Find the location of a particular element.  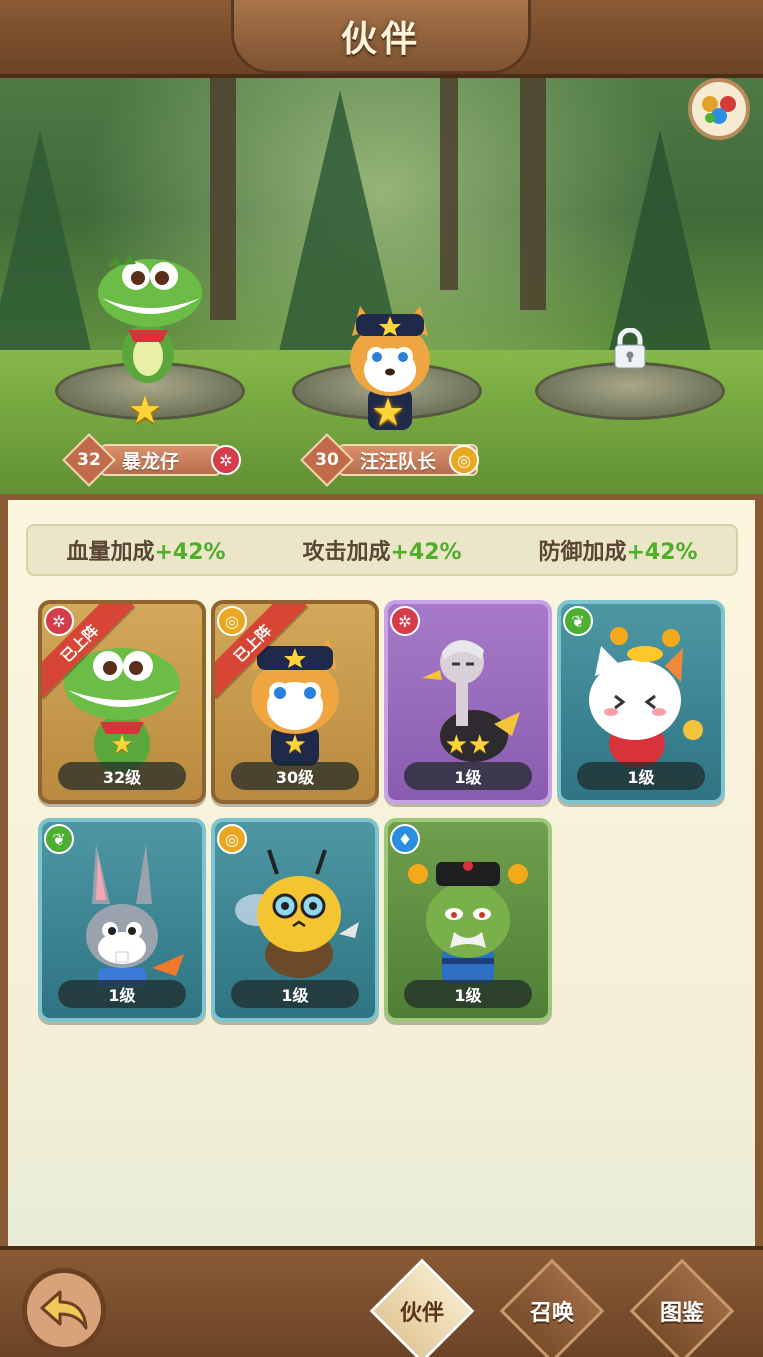

star-icon: ★★ is located at coordinates (468, 745).